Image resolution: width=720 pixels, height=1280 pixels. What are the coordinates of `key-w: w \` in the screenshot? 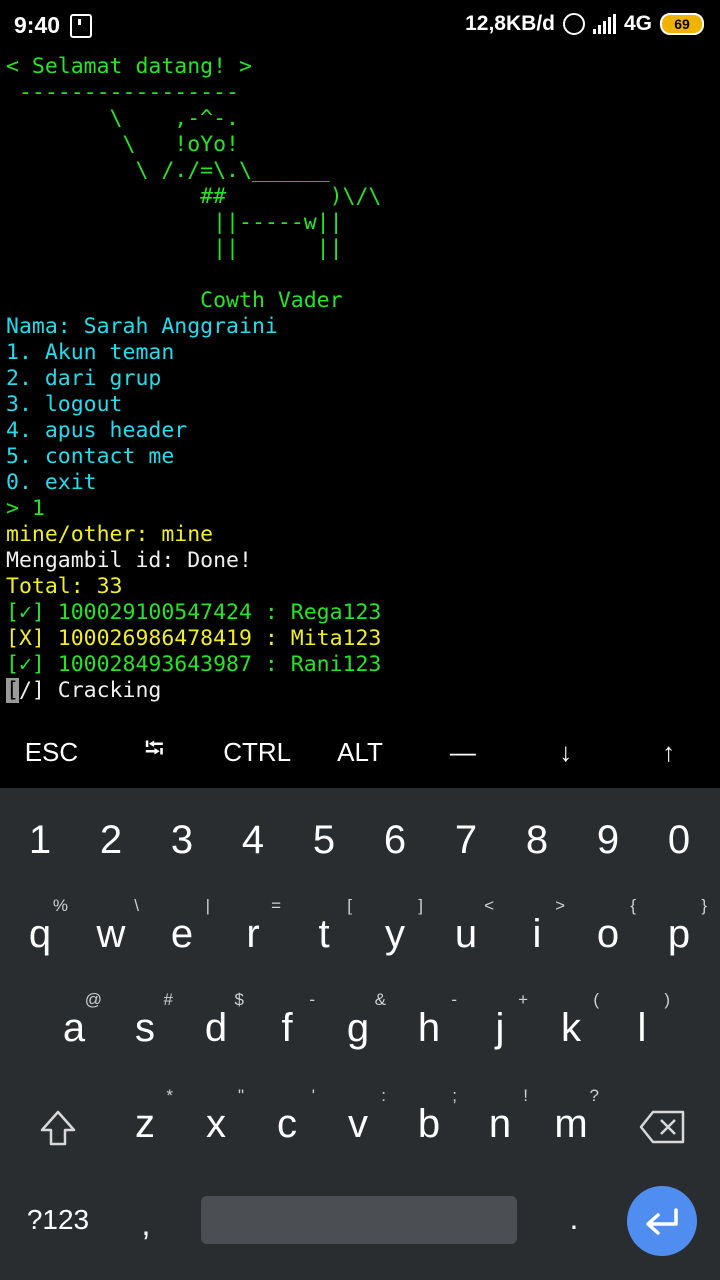 It's located at (111, 934).